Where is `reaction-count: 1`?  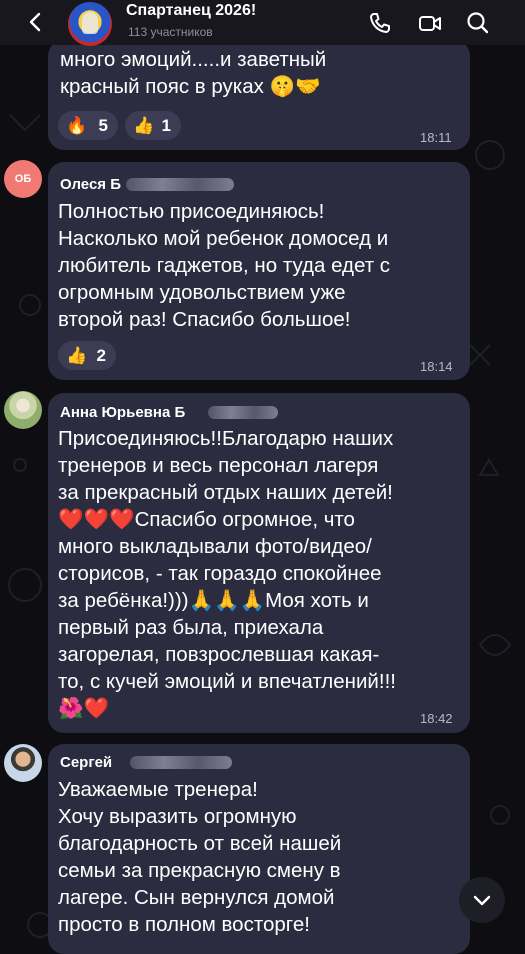
reaction-count: 1 is located at coordinates (166, 125).